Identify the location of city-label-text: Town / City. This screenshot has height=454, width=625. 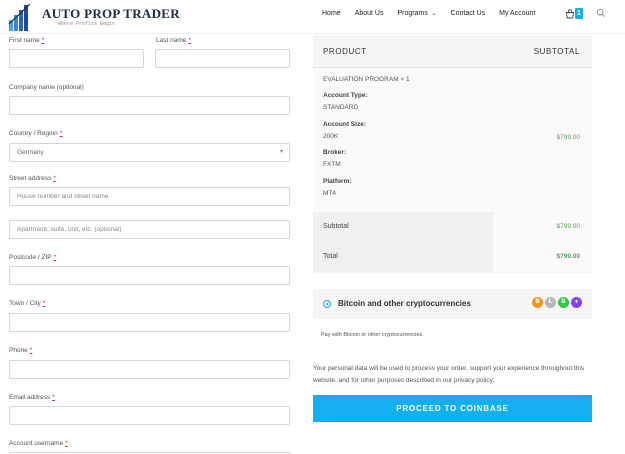
(25, 303).